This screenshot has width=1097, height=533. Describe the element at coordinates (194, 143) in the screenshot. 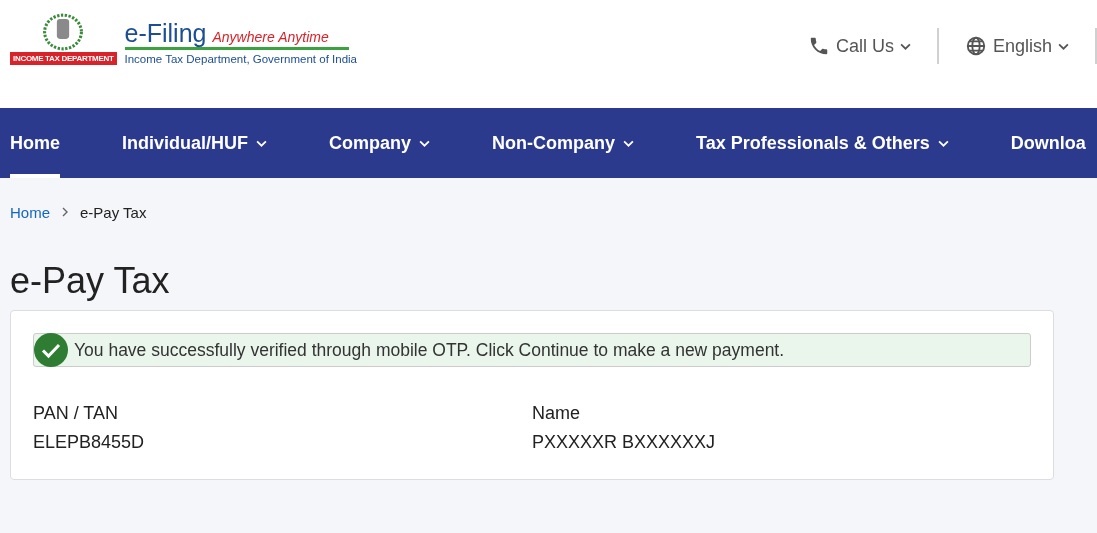

I see `nav-tab: Individual/HUF` at that location.